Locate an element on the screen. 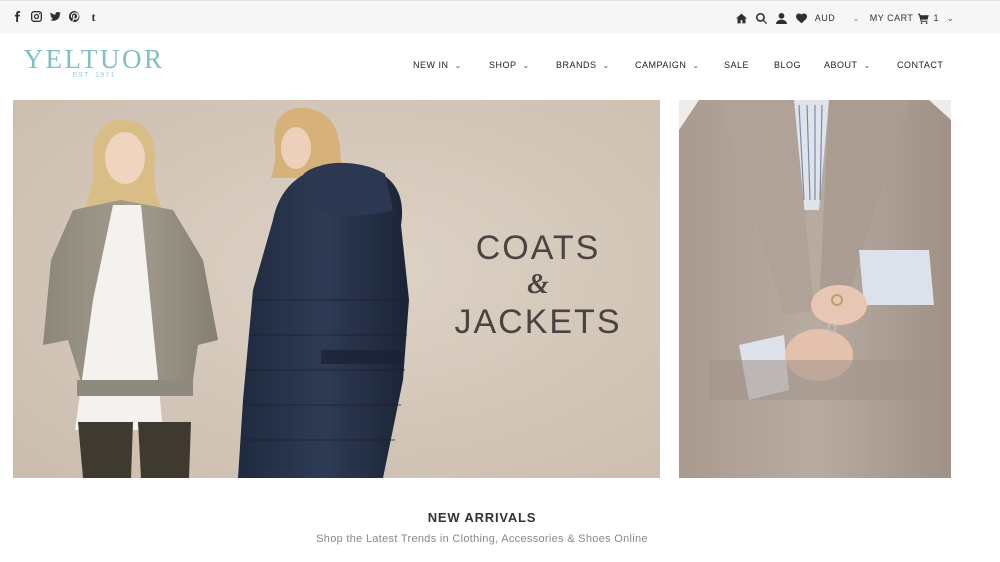 The image size is (1000, 562). pinterest-icon is located at coordinates (74, 16).